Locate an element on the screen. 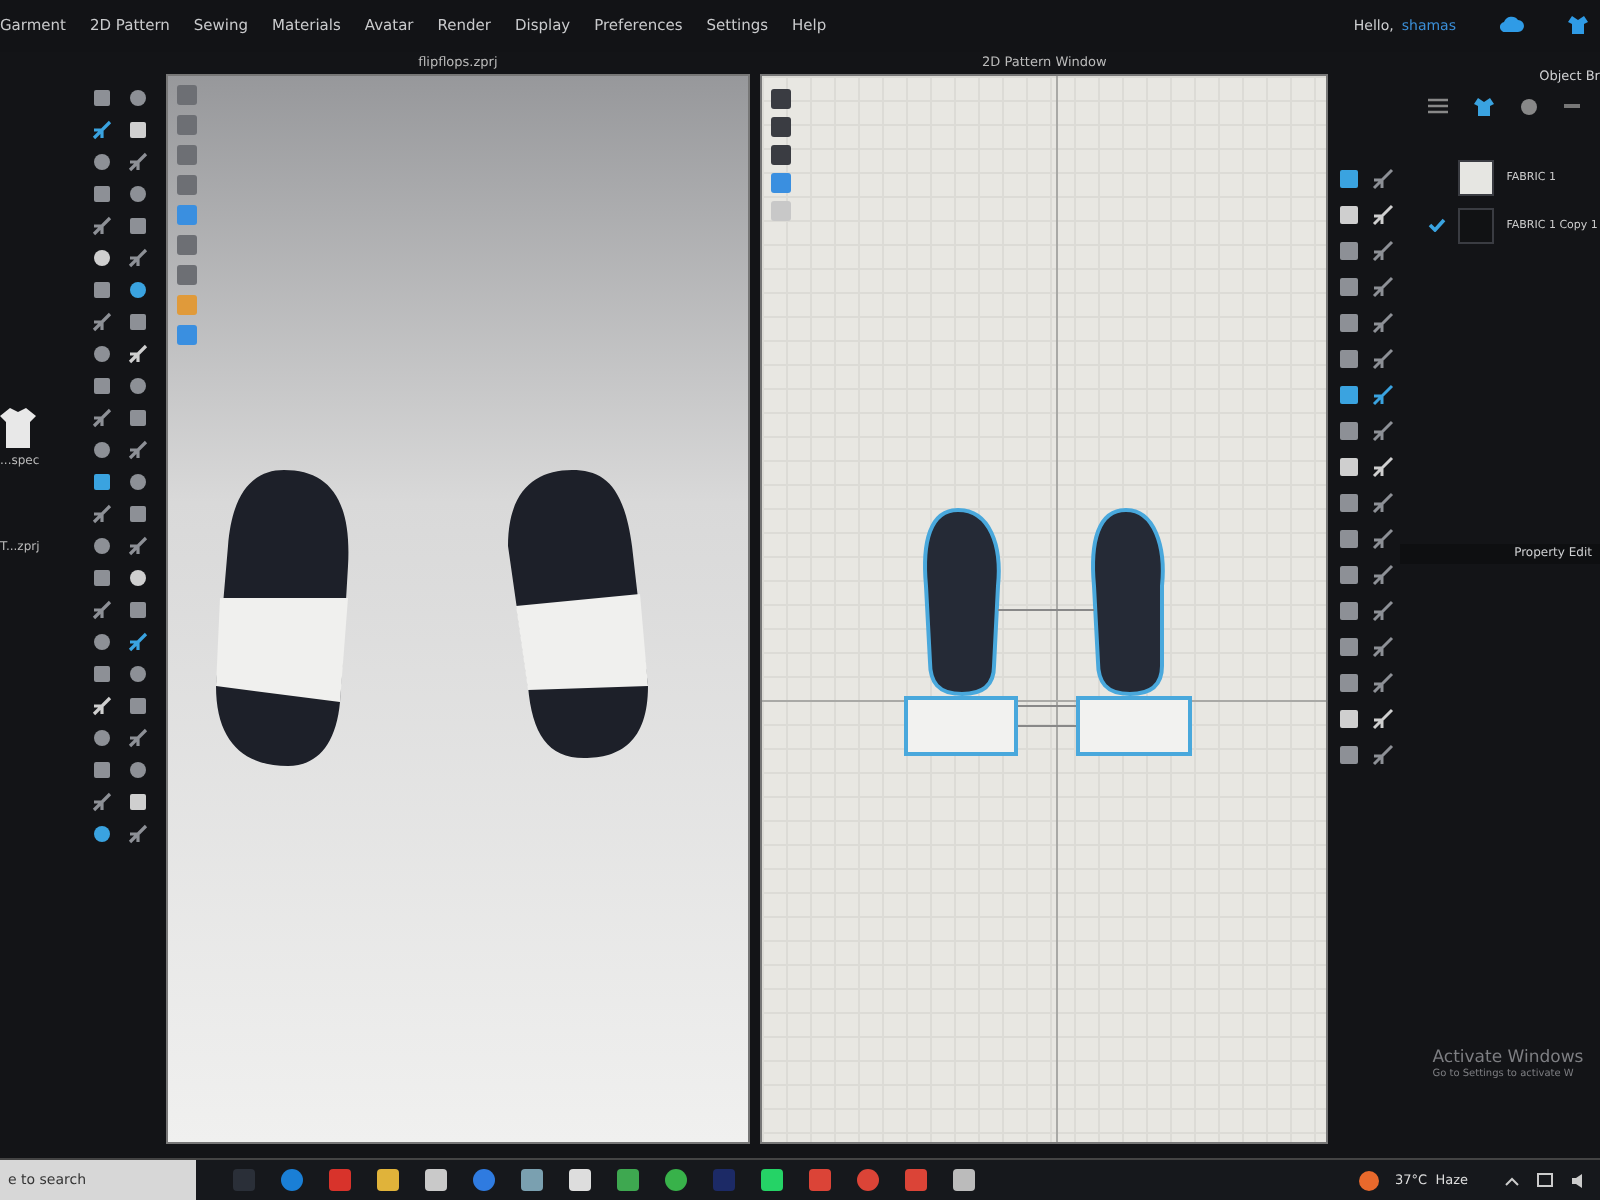 The width and height of the screenshot is (1600, 1200). cloud-icon is located at coordinates (1512, 25).